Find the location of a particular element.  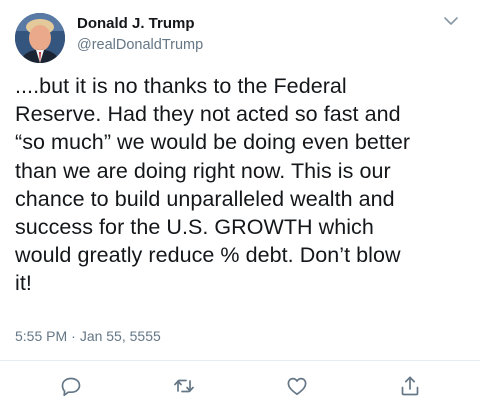

avatar-image is located at coordinates (40, 38).